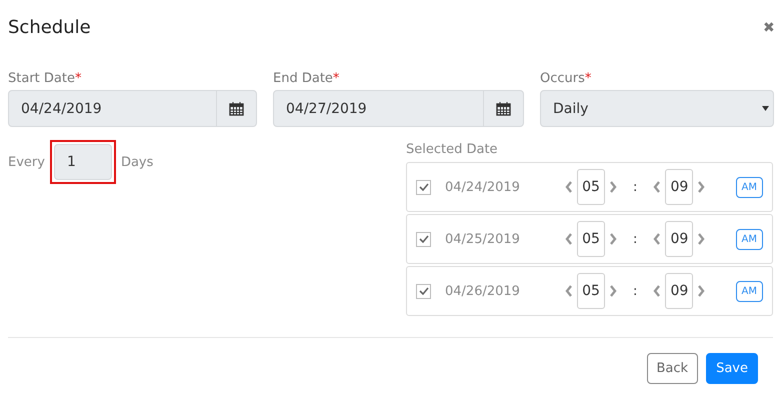  I want to click on date-text: 04/25/2019, so click(483, 239).